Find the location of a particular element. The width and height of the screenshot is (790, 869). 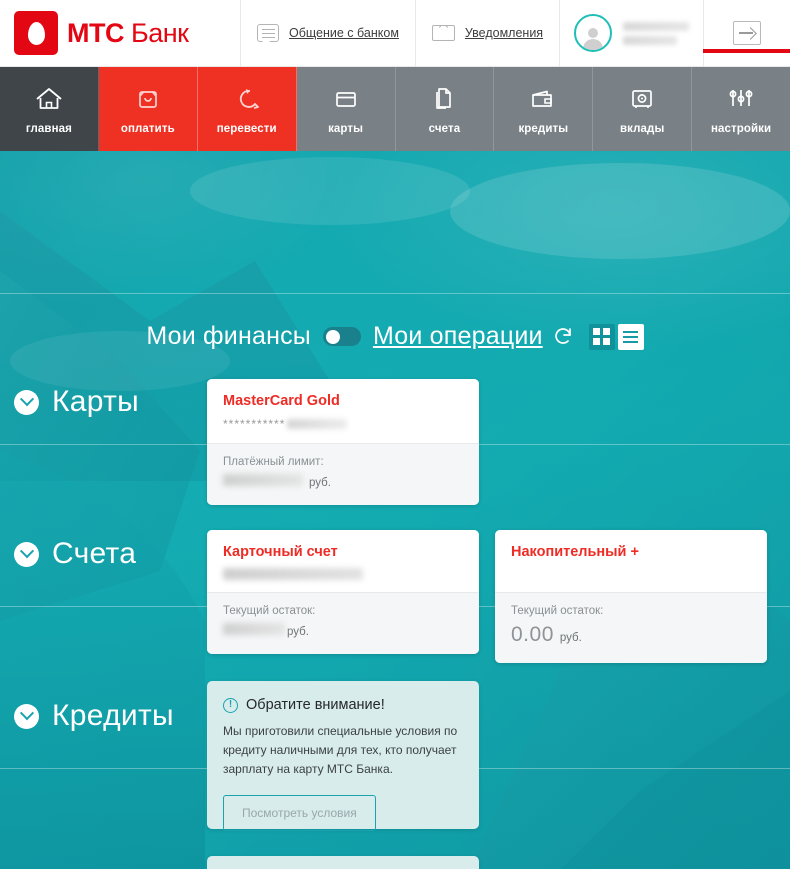

card-mask-asterisks: *********** is located at coordinates (254, 424).